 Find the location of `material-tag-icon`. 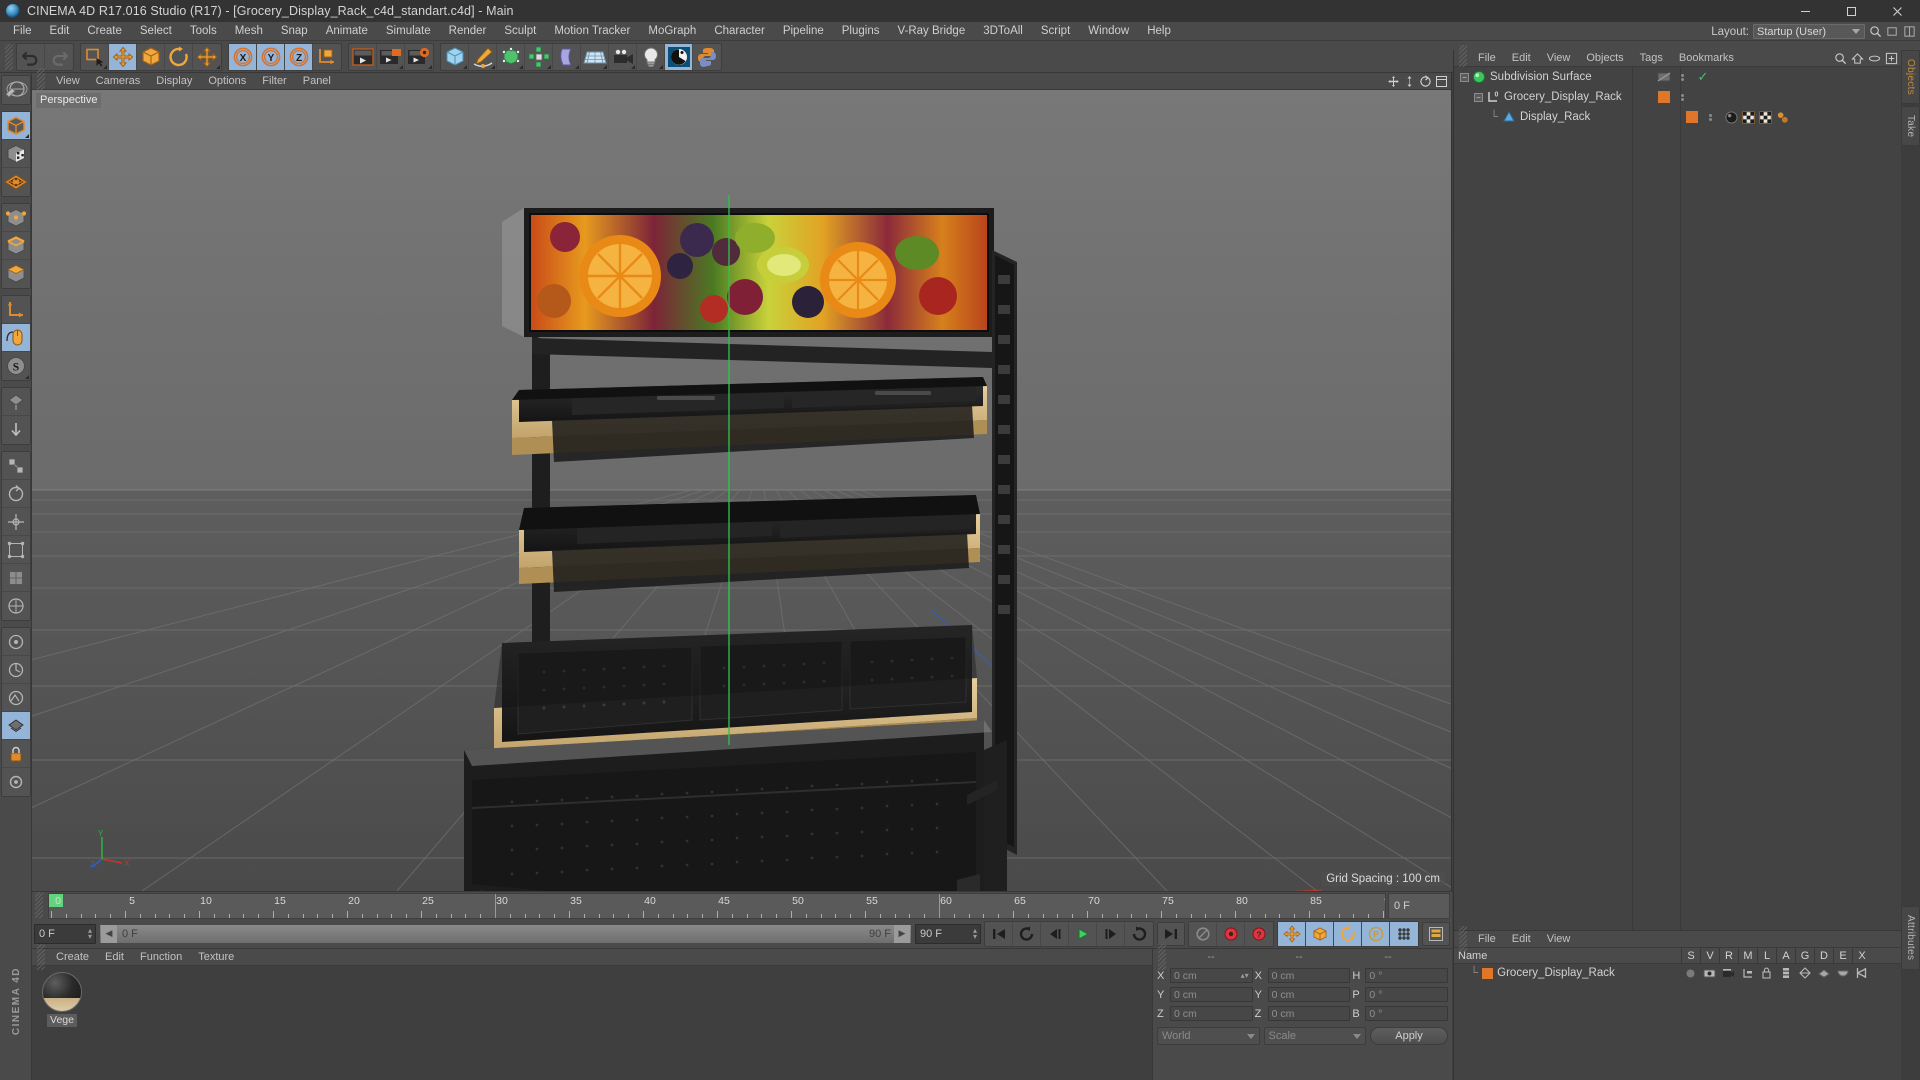

material-tag-icon is located at coordinates (1731, 117).